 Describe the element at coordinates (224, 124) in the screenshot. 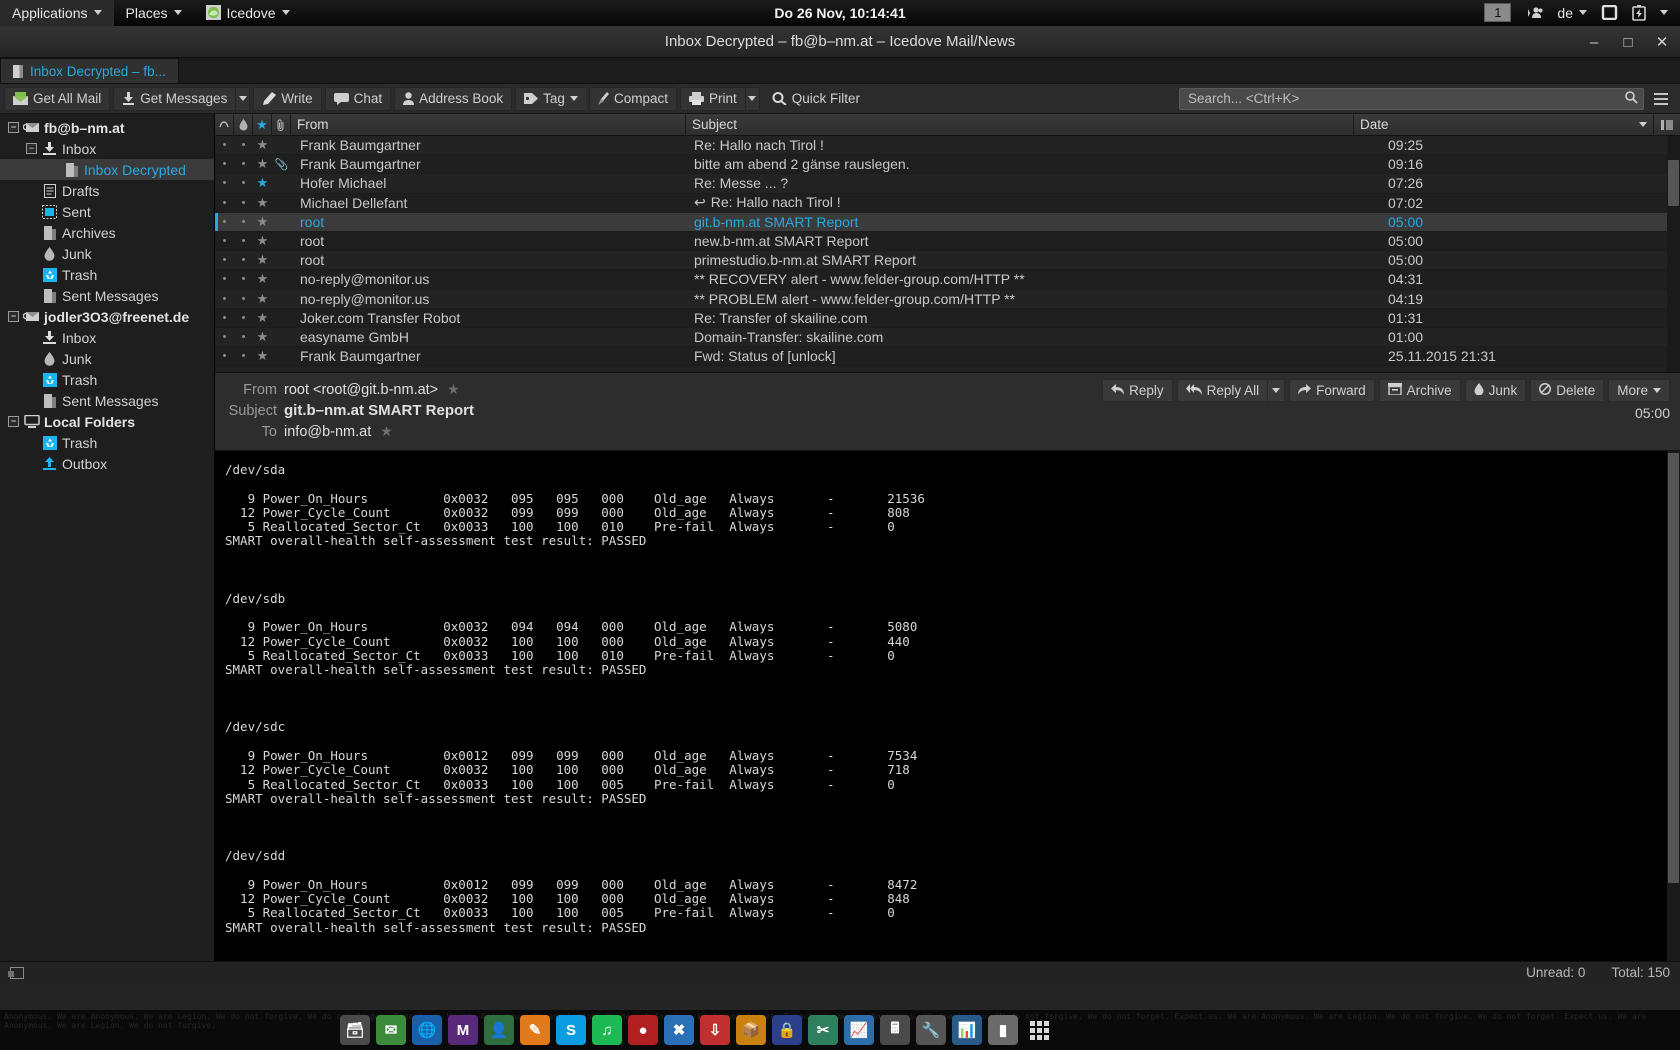

I see `column-thread` at that location.